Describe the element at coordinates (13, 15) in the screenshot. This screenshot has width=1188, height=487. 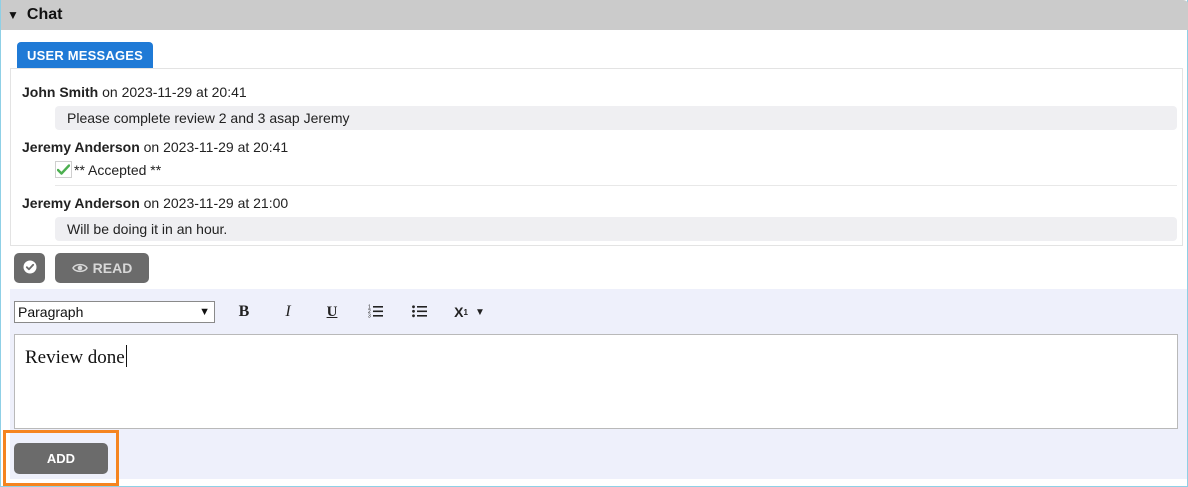
I see `triangle-down-icon: ▼` at that location.